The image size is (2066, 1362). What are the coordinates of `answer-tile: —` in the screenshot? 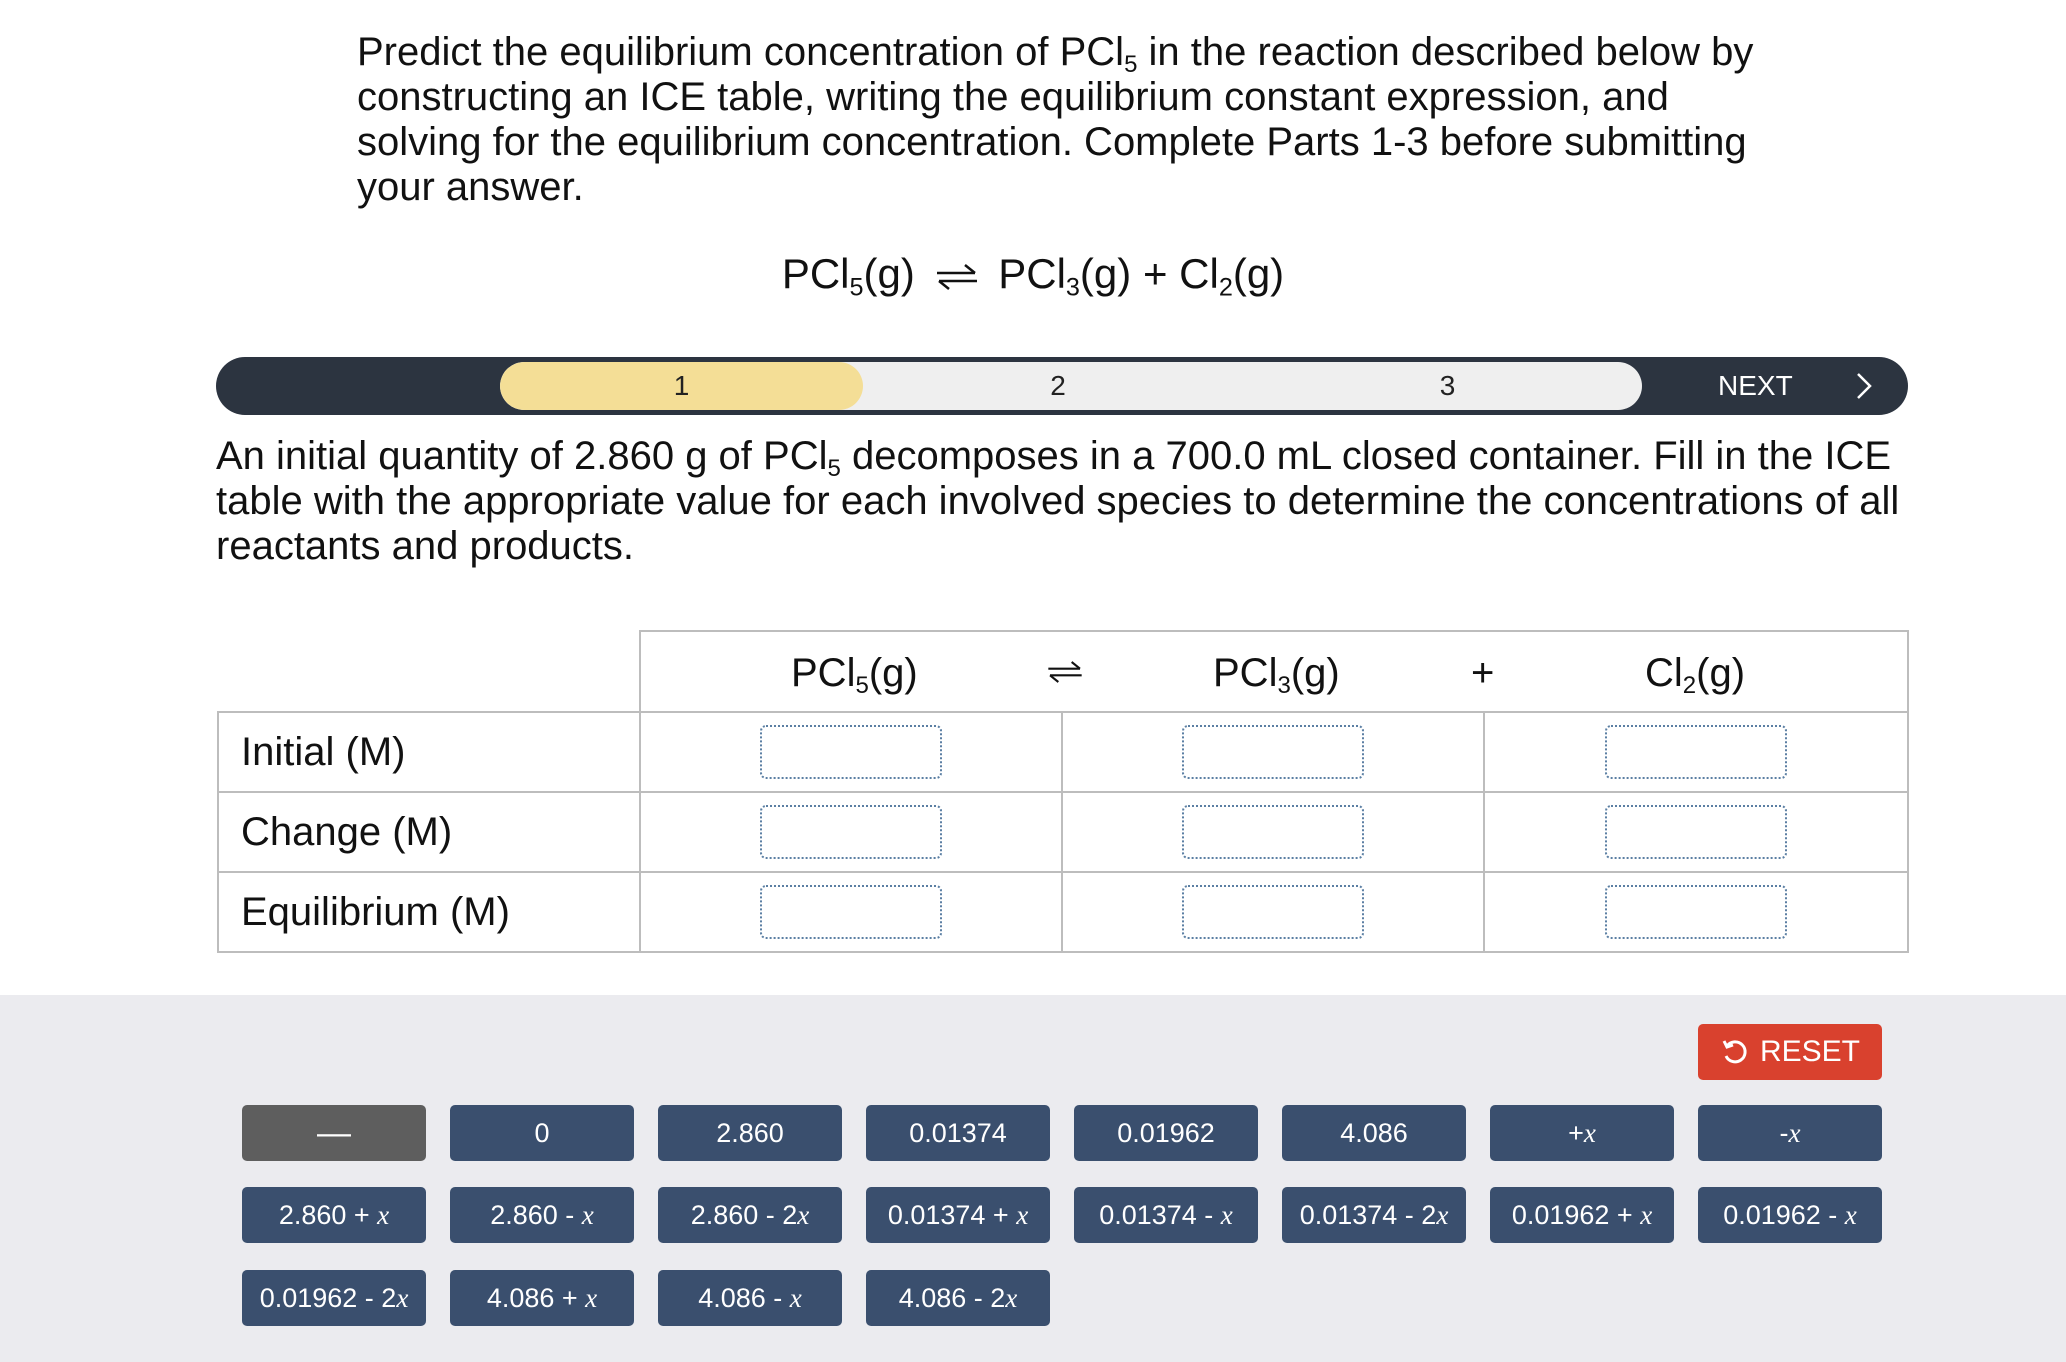 It's located at (334, 1133).